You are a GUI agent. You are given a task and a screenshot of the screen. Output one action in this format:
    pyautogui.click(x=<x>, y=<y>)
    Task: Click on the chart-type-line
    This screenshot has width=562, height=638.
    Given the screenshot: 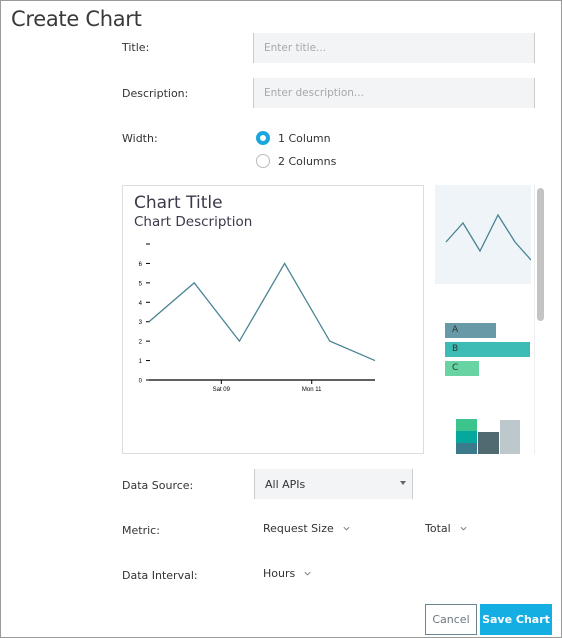 What is the action you would take?
    pyautogui.click(x=483, y=234)
    